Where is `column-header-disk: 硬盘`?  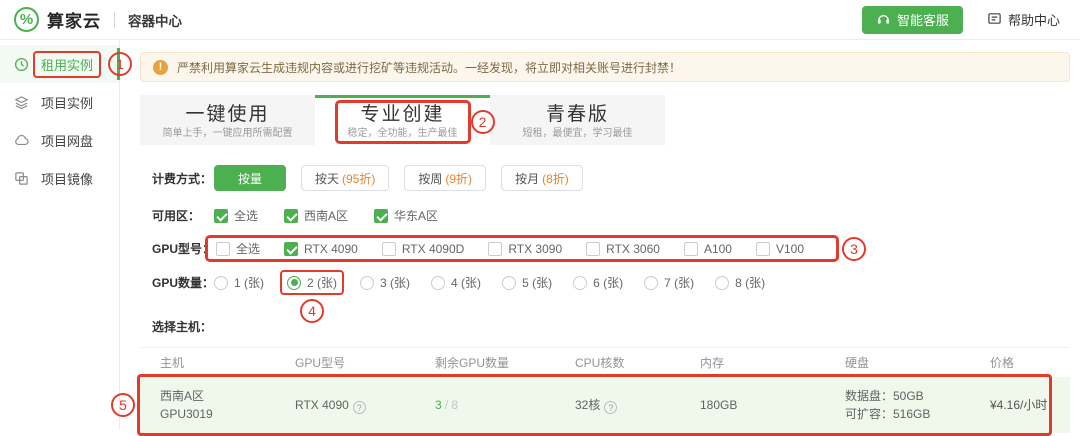
column-header-disk: 硬盘 is located at coordinates (857, 363).